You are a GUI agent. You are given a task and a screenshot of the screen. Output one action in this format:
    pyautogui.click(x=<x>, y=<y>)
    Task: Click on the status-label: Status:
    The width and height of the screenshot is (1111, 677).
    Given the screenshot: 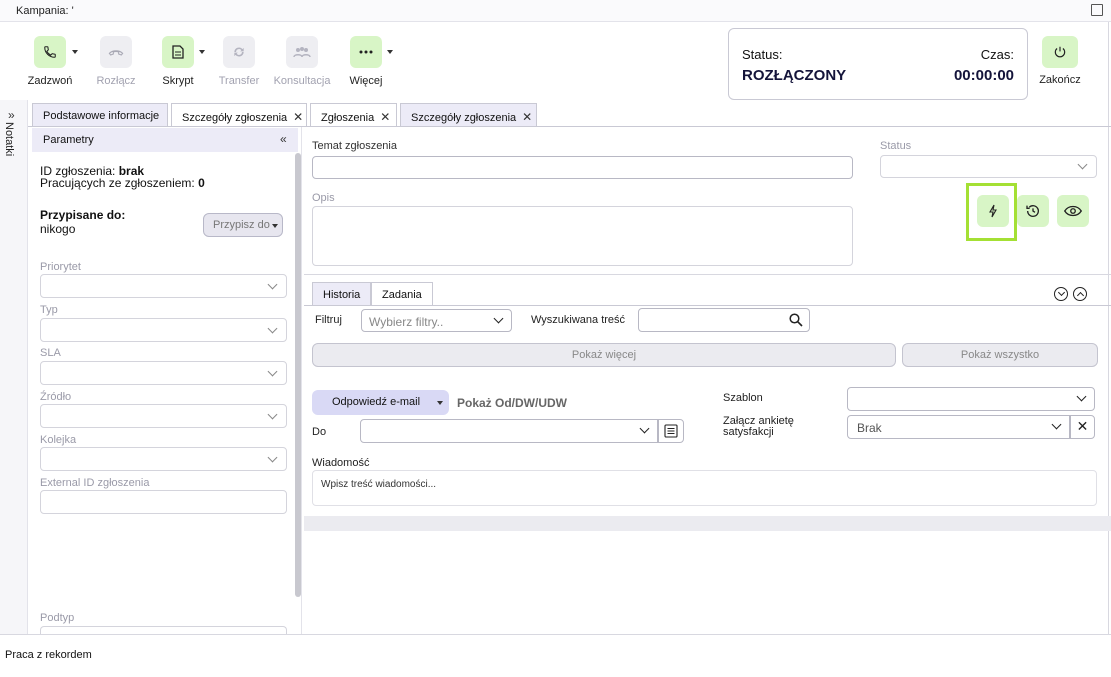 What is the action you would take?
    pyautogui.click(x=762, y=54)
    